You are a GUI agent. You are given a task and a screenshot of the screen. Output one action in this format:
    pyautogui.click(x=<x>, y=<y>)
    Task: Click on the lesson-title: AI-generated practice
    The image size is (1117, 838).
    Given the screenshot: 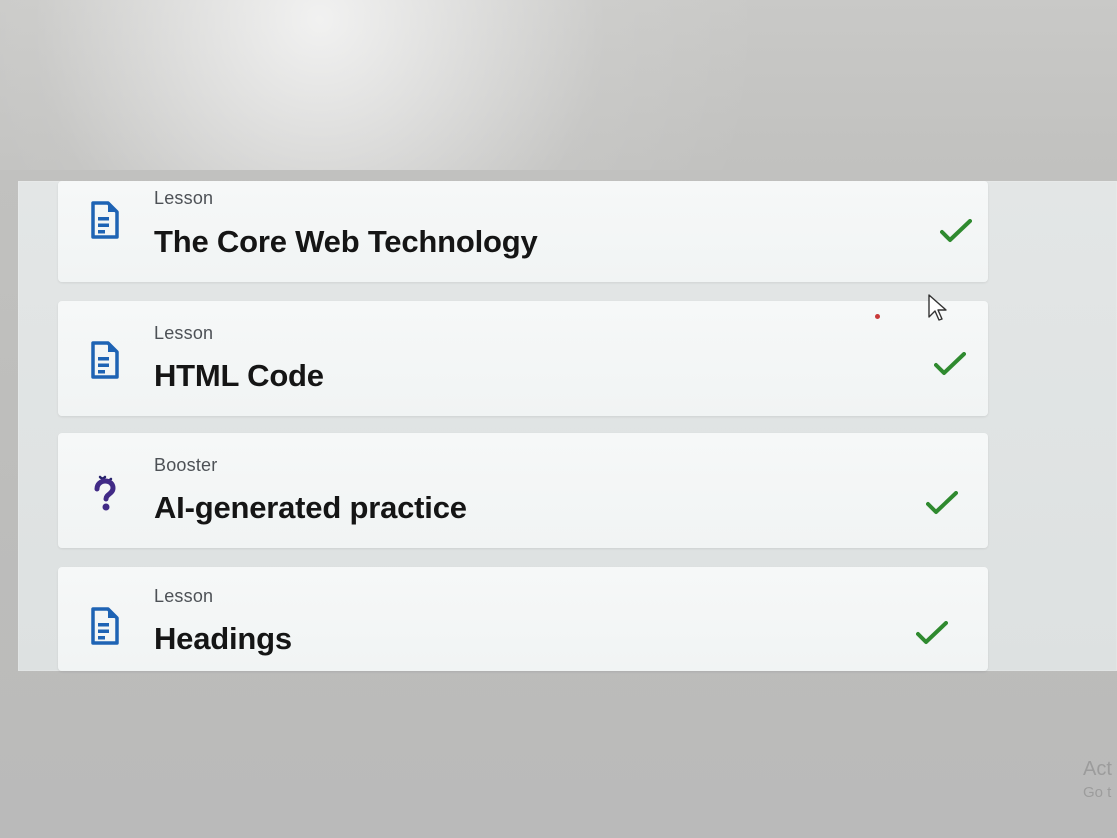 What is the action you would take?
    pyautogui.click(x=310, y=508)
    